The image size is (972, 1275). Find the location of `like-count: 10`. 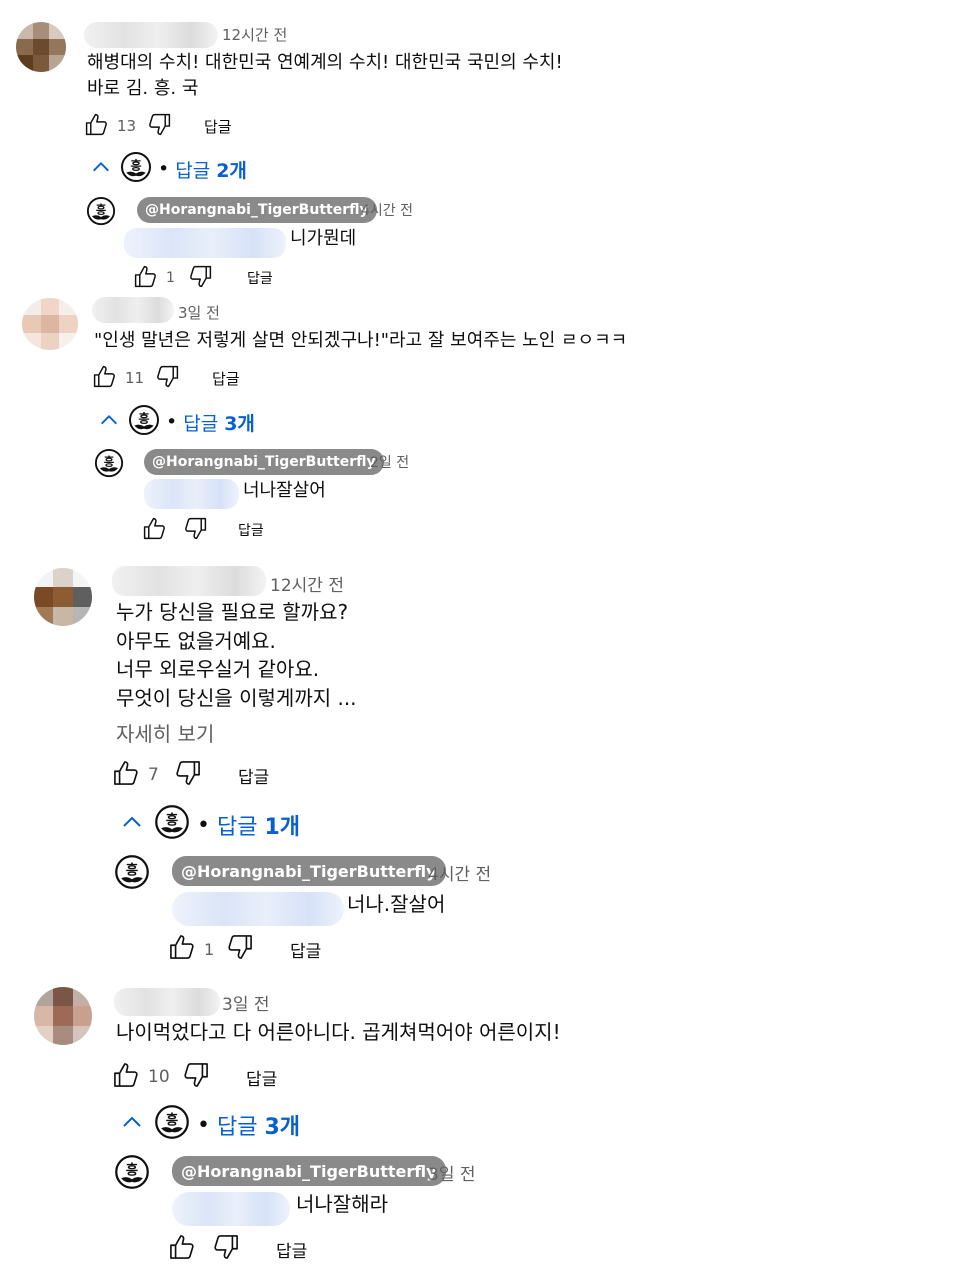

like-count: 10 is located at coordinates (159, 1077).